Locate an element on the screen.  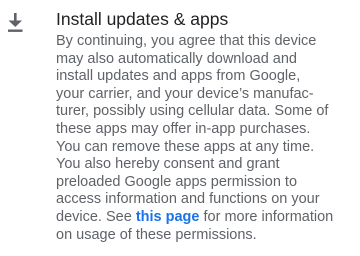
description-line: these apps may offer in-app purchases. is located at coordinates (183, 128).